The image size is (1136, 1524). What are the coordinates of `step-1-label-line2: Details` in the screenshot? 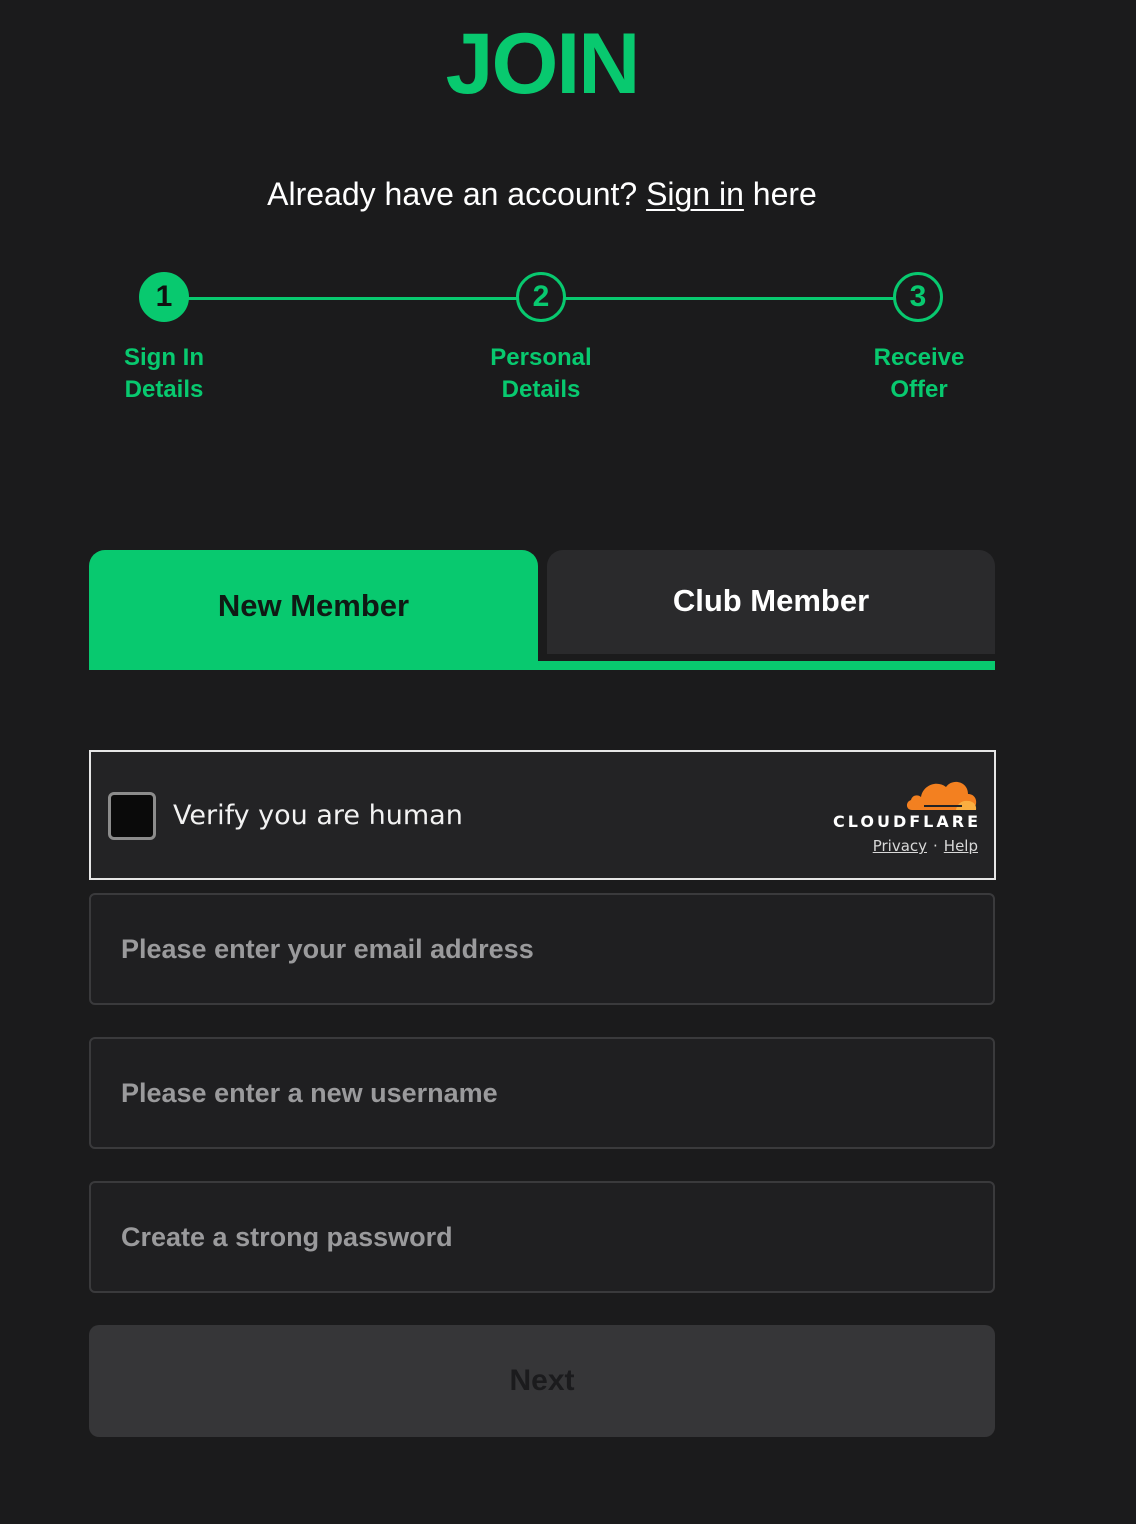 It's located at (164, 389).